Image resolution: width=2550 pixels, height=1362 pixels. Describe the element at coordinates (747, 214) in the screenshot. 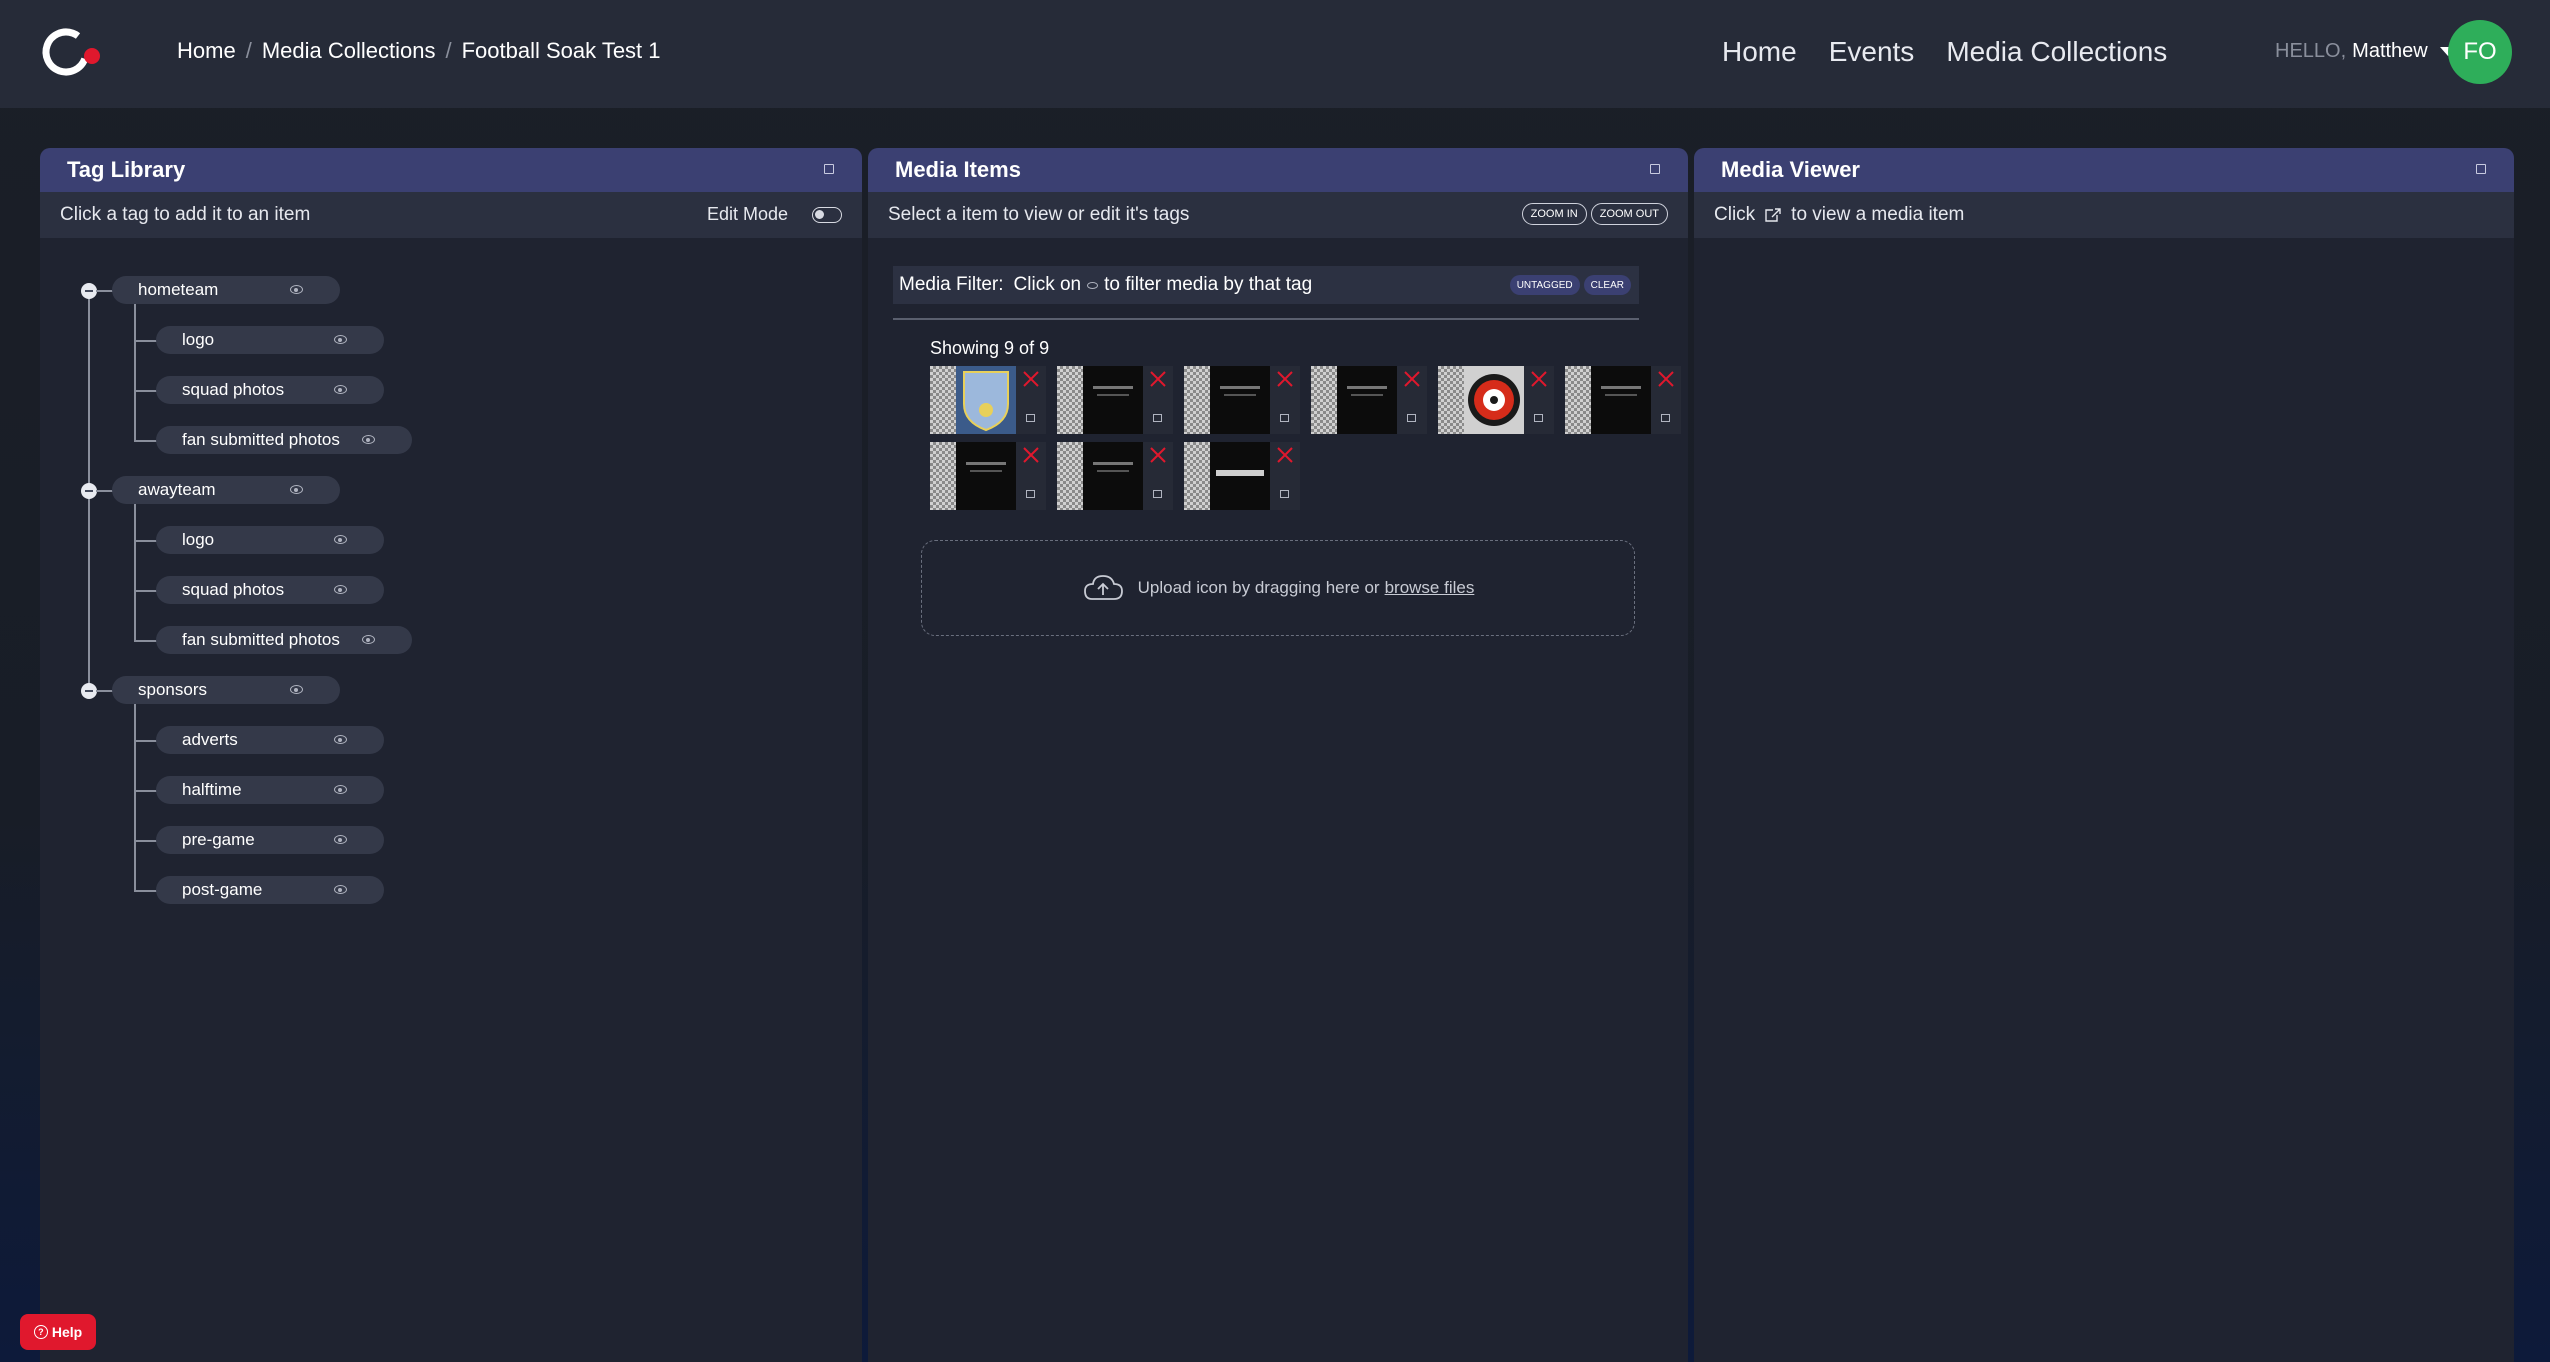

I see `edit-mode-label: Edit Mode` at that location.